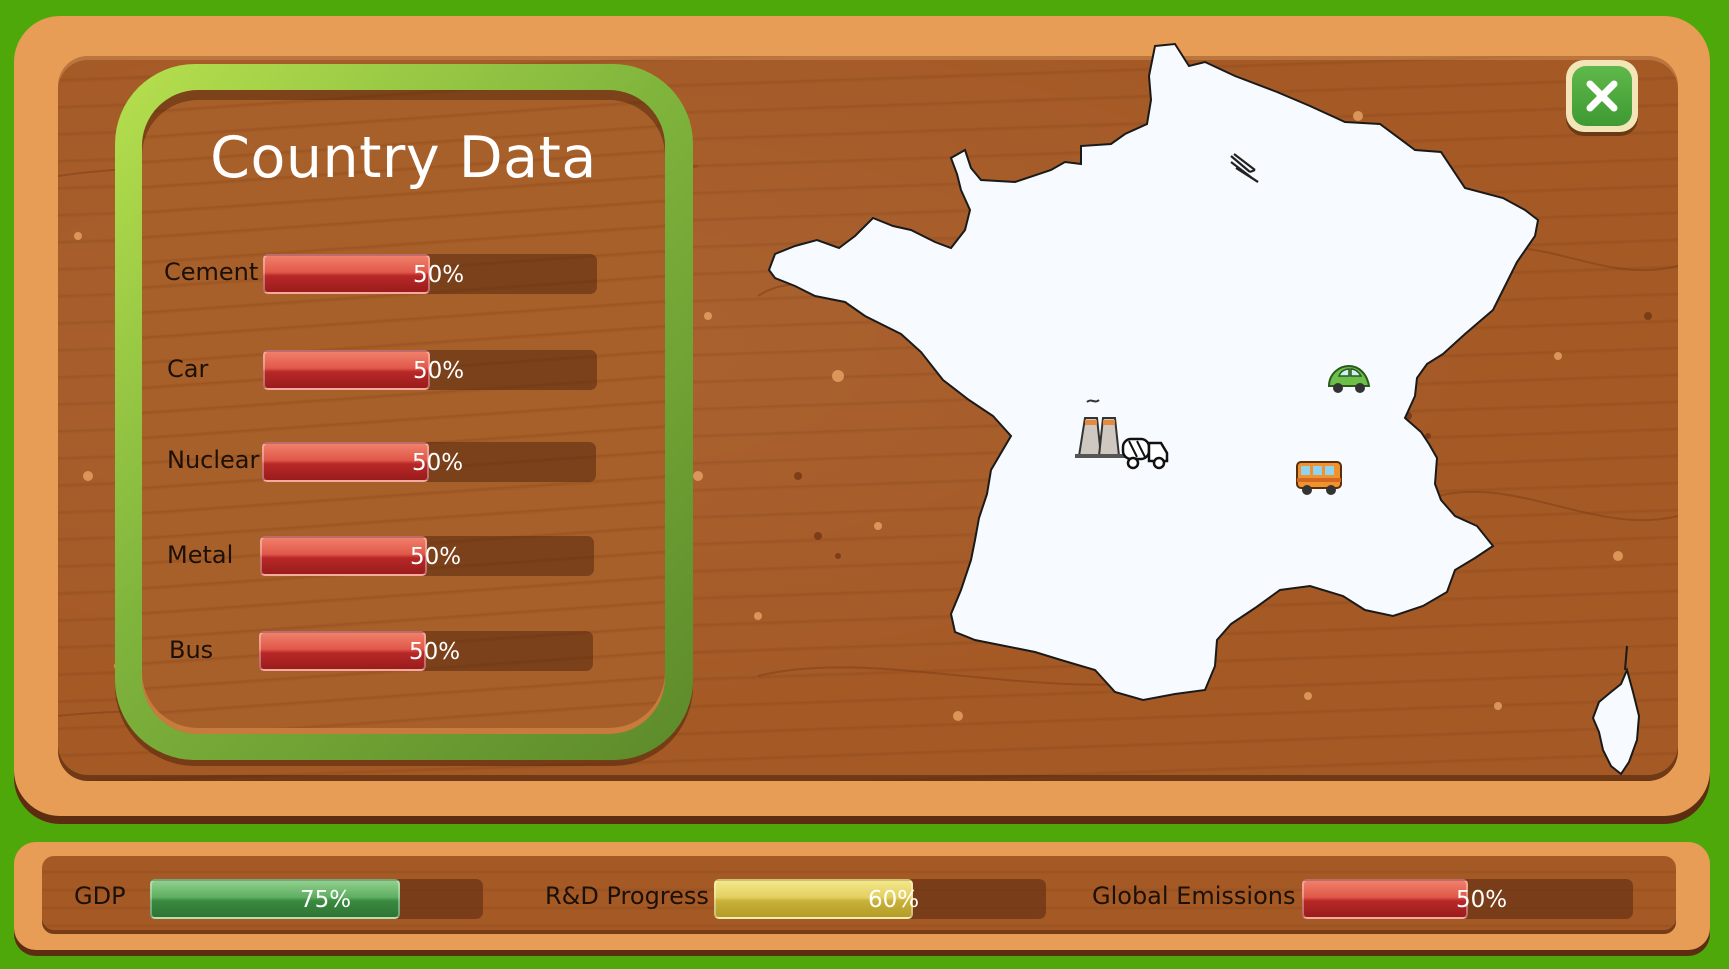  Describe the element at coordinates (275, 899) in the screenshot. I see `gdp-bar-fill` at that location.